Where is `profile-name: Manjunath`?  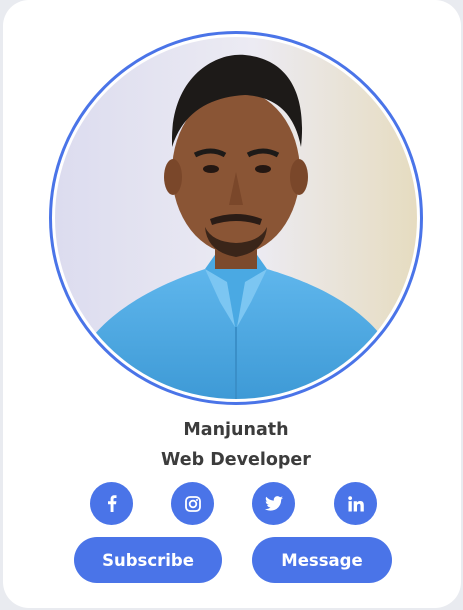 profile-name: Manjunath is located at coordinates (236, 430).